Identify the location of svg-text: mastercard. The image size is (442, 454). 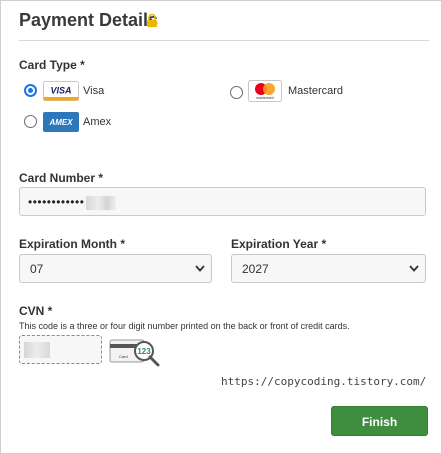
(265, 98).